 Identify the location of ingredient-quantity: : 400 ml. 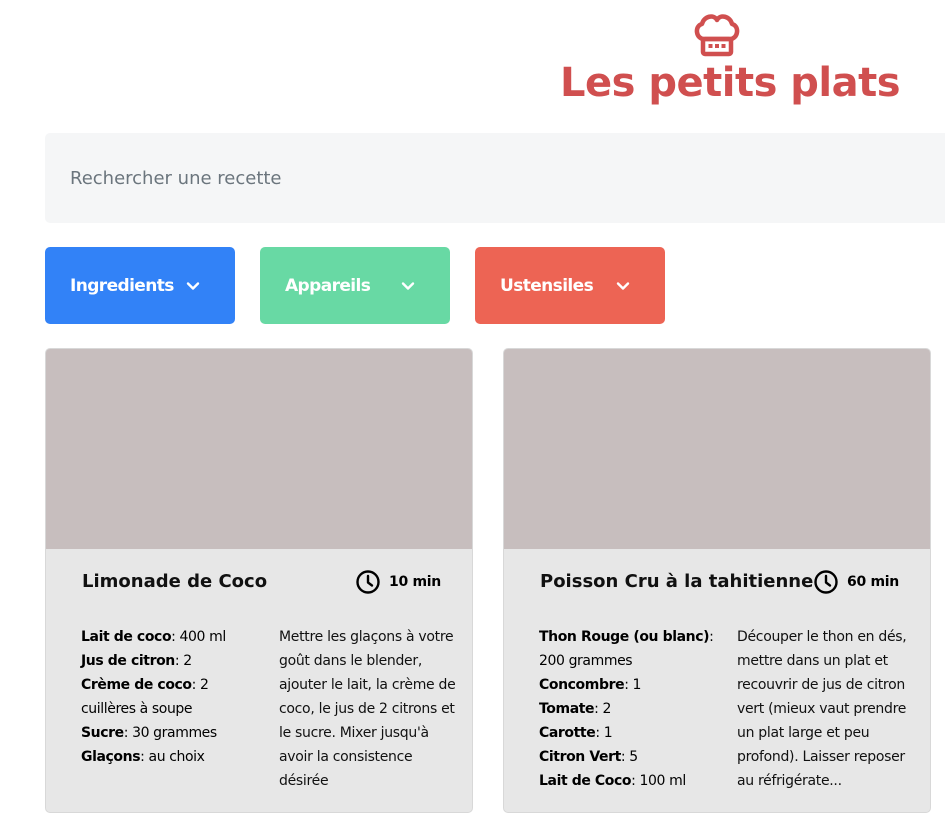
(198, 637).